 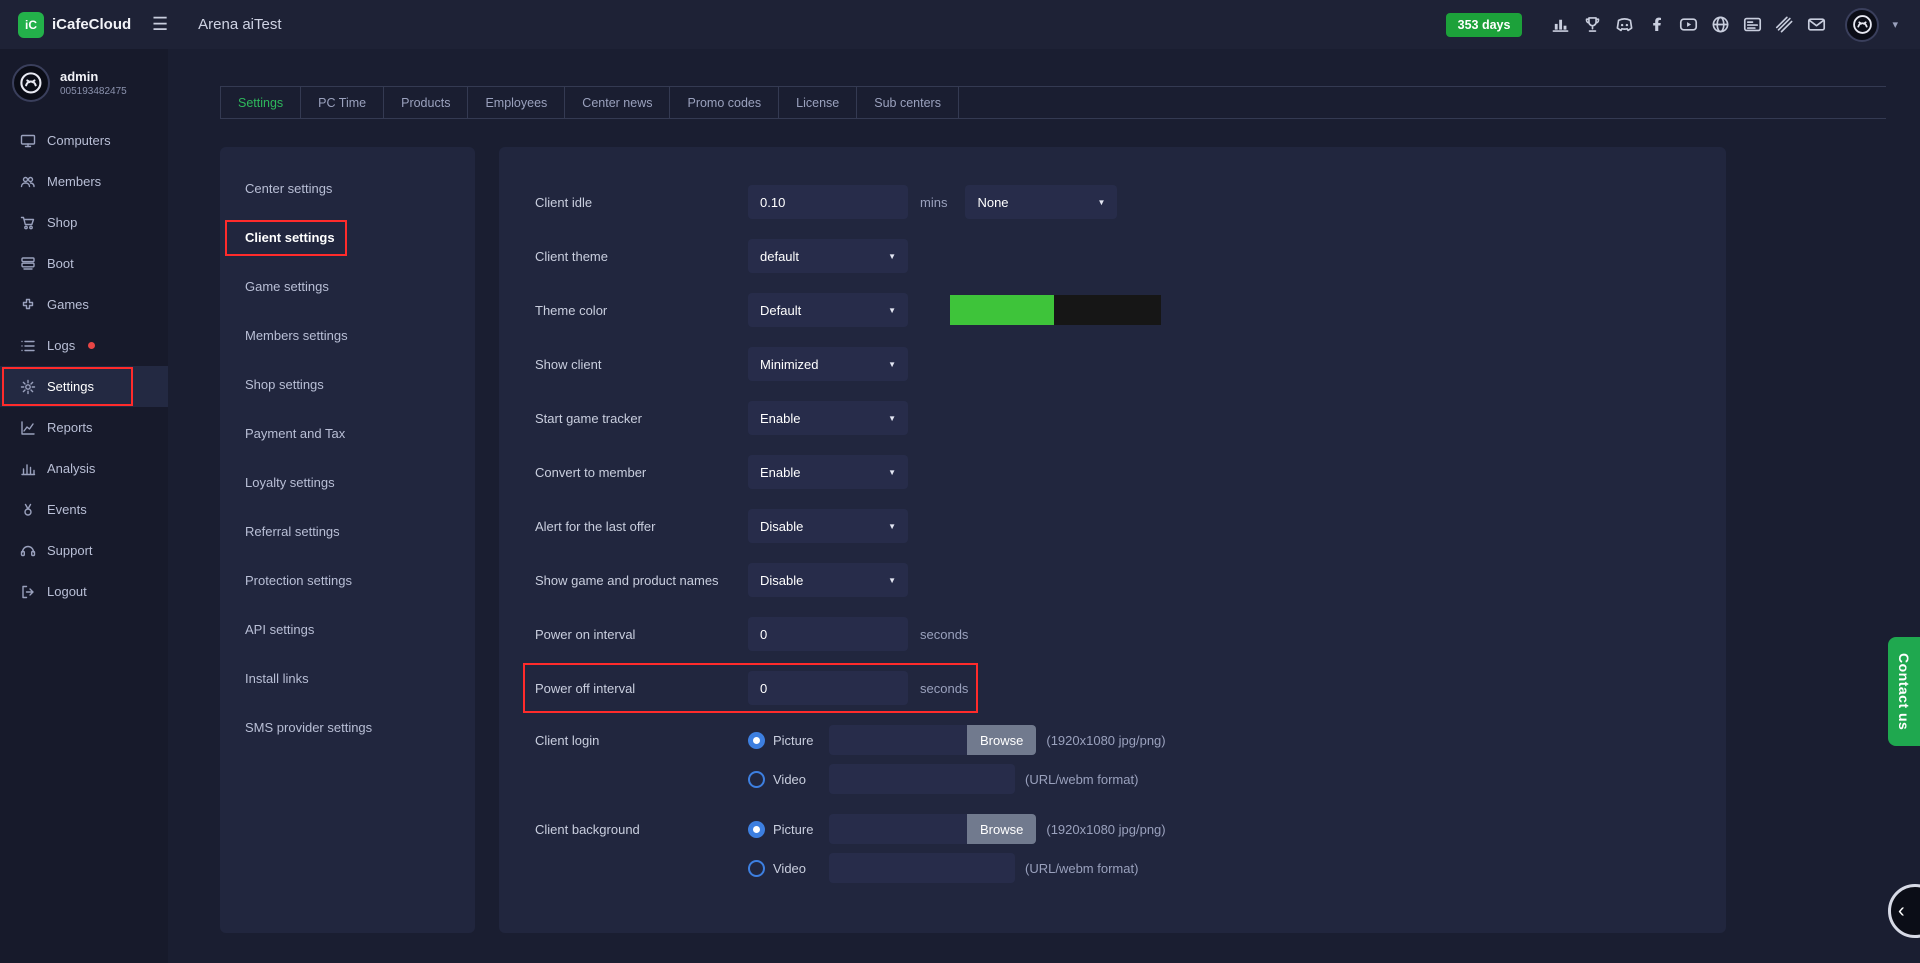 What do you see at coordinates (828, 634) in the screenshot?
I see `power-on-interval-input` at bounding box center [828, 634].